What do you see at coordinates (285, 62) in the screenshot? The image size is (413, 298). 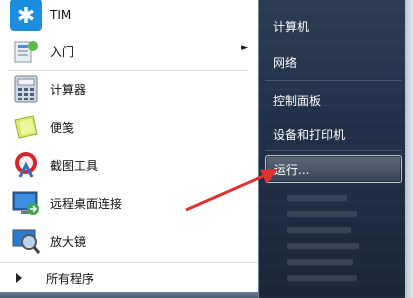 I see `menu-item-label: 网络` at bounding box center [285, 62].